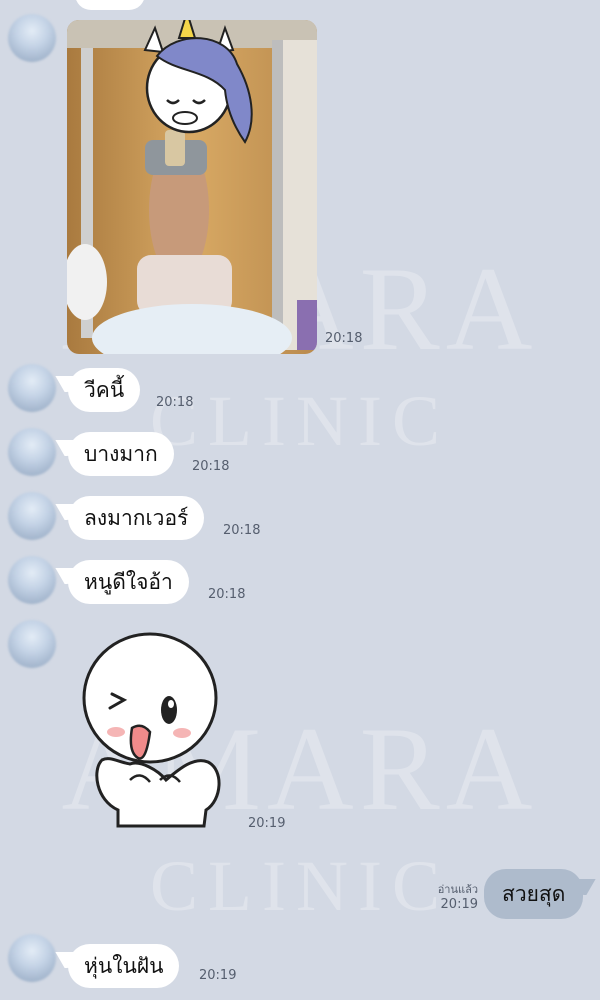  Describe the element at coordinates (121, 454) in the screenshot. I see `message-bubble: บางมาก` at that location.